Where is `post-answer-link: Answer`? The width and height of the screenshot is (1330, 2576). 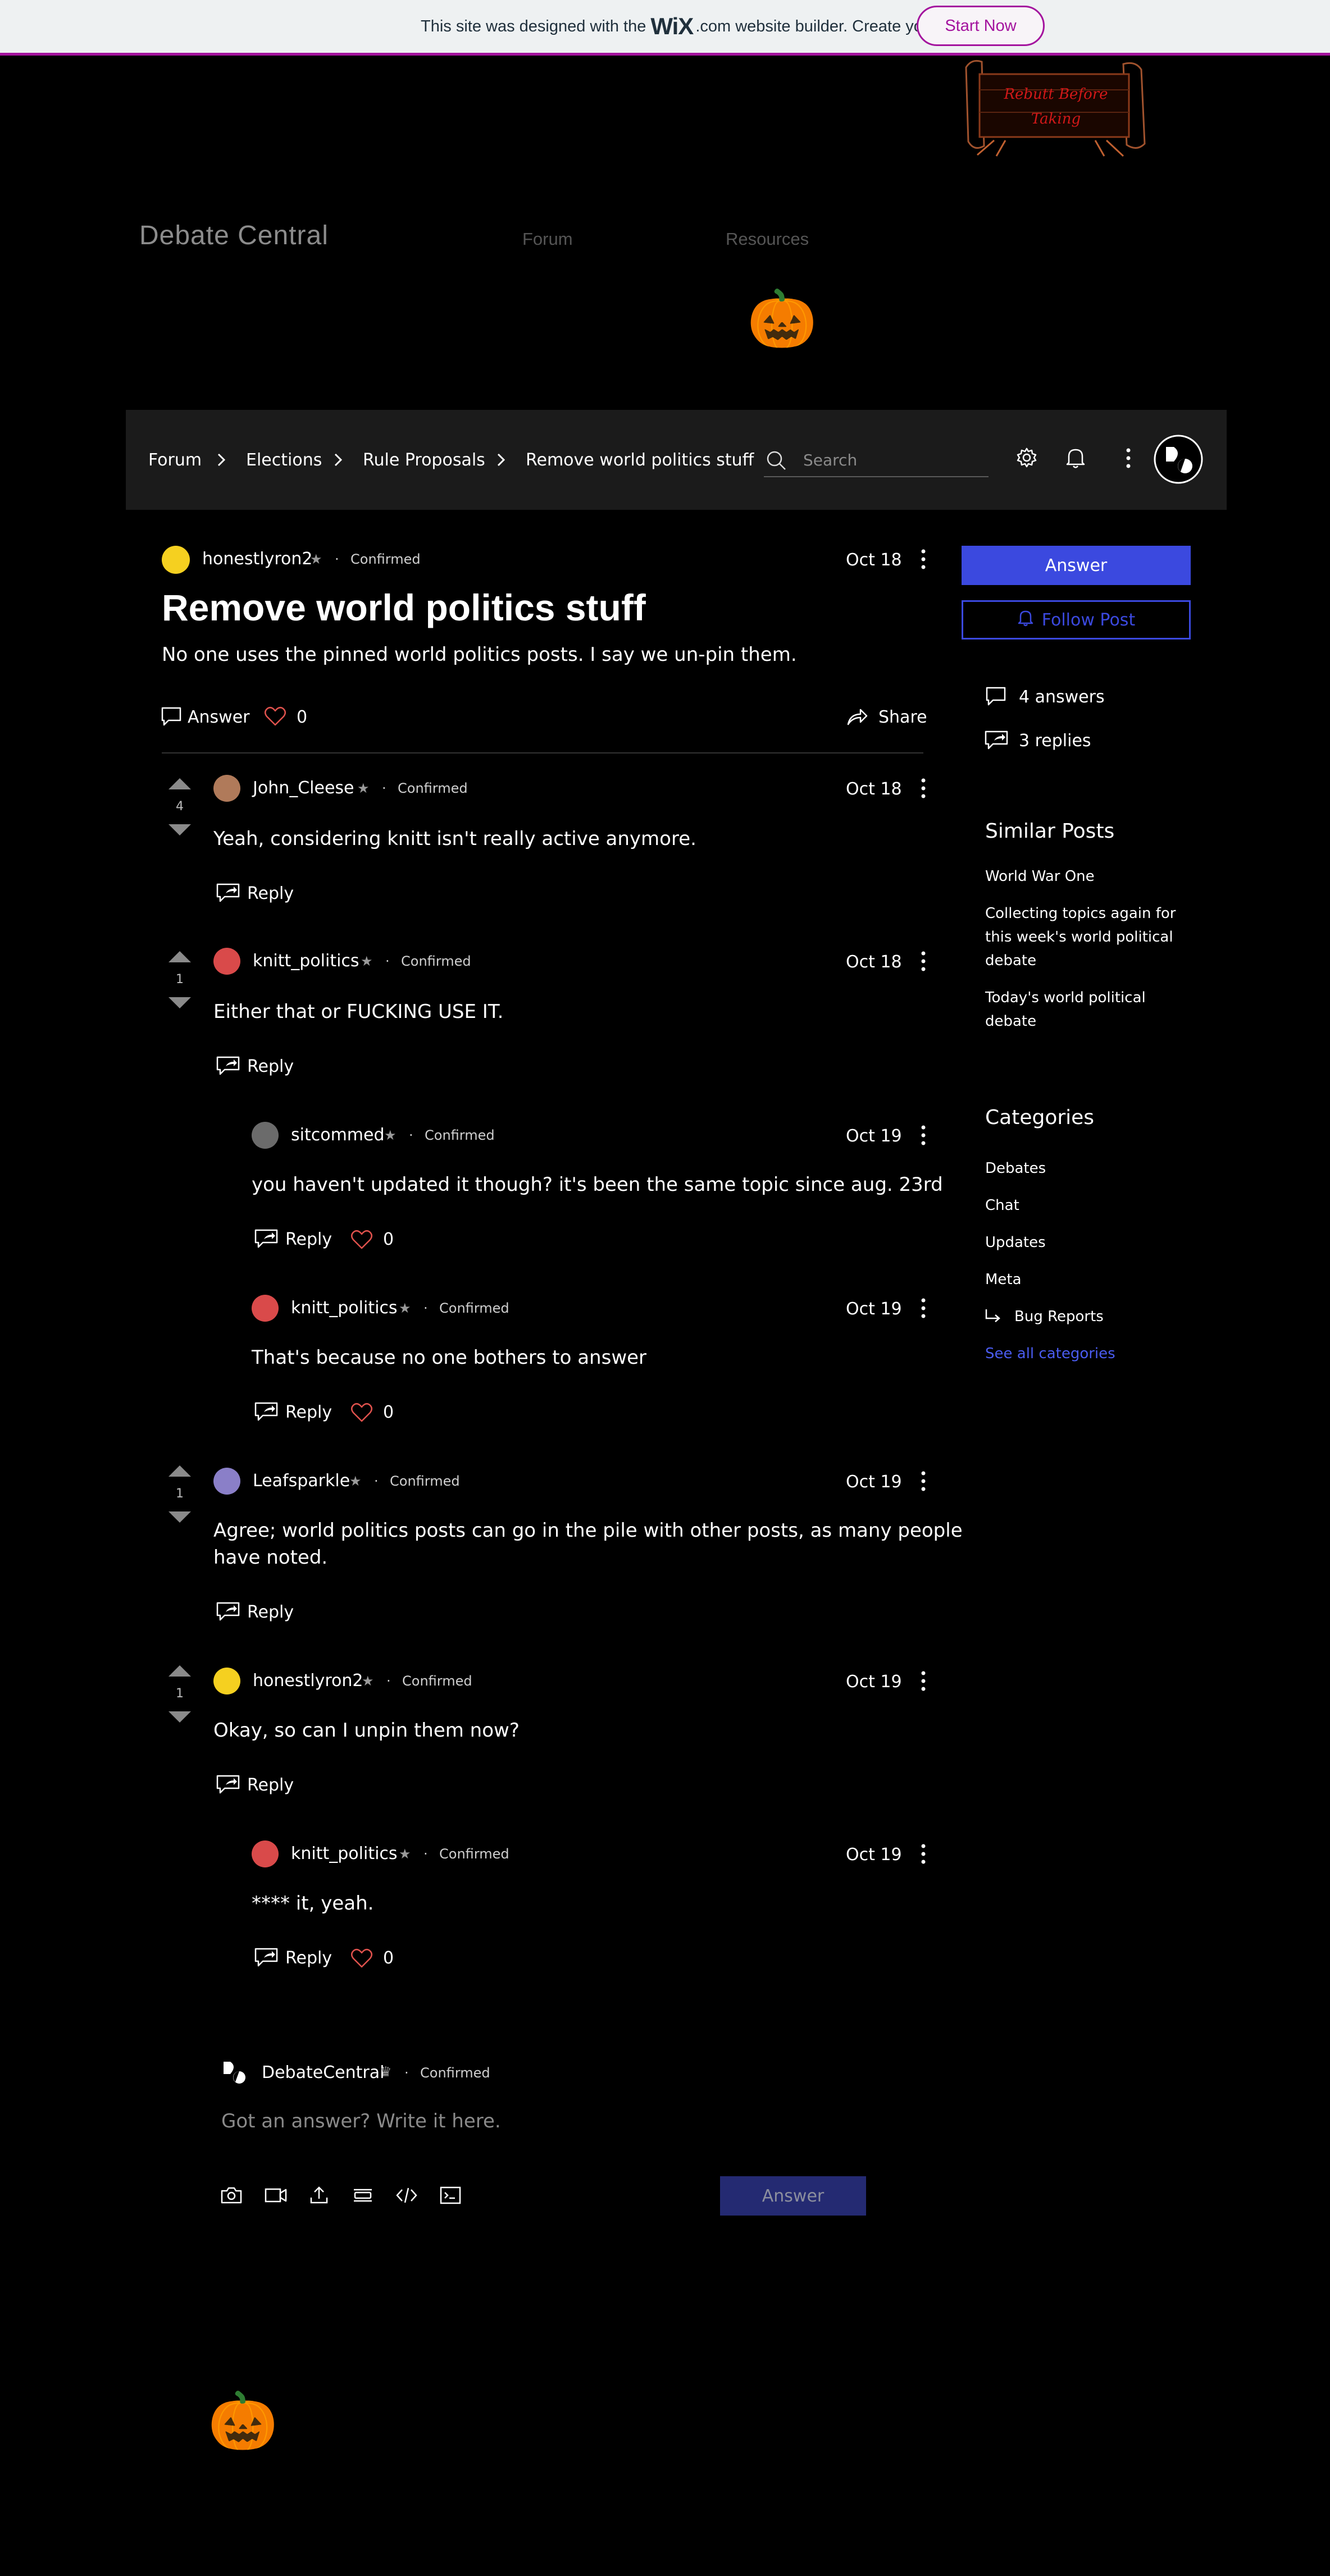 post-answer-link: Answer is located at coordinates (219, 717).